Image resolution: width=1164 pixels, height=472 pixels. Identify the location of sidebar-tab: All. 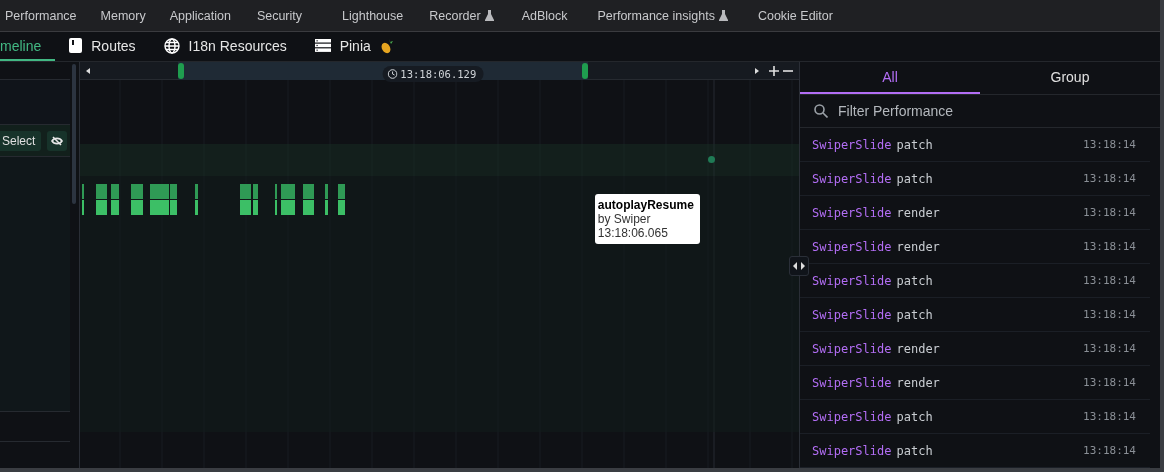
(890, 78).